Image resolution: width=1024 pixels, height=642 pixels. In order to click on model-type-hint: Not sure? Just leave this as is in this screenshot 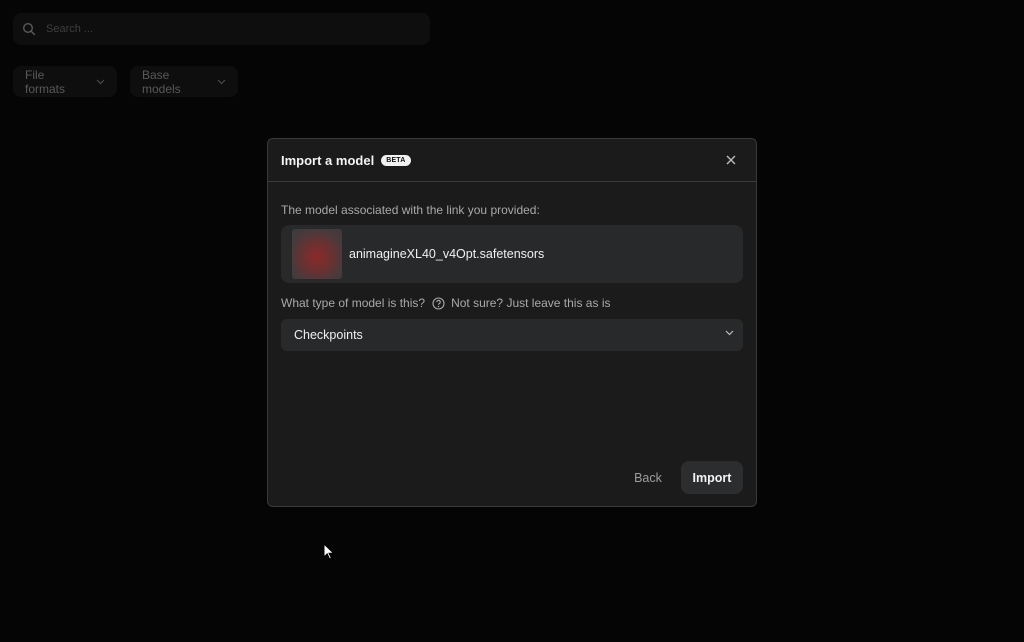, I will do `click(531, 303)`.